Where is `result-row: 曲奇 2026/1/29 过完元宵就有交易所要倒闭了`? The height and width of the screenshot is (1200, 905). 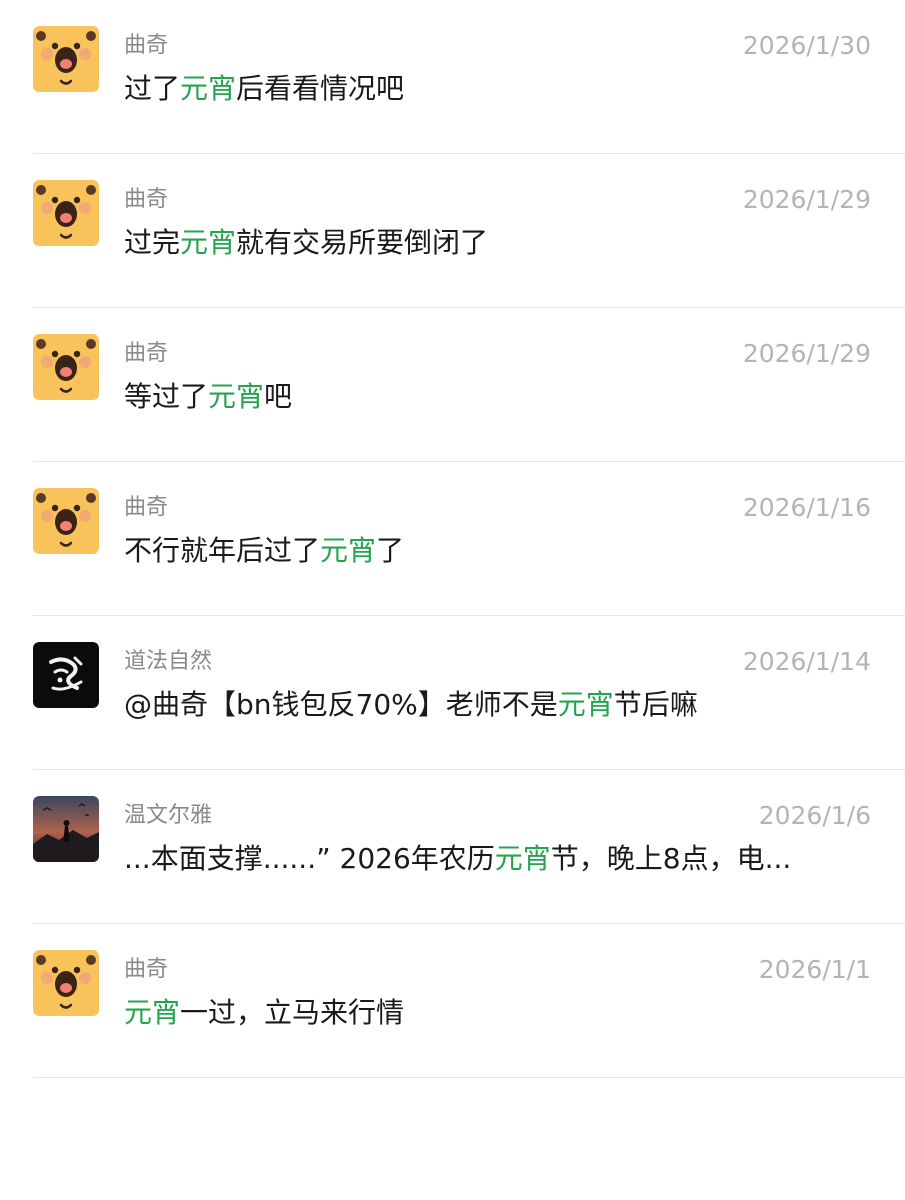
result-row: 曲奇 2026/1/29 过完元宵就有交易所要倒闭了 is located at coordinates (452, 231).